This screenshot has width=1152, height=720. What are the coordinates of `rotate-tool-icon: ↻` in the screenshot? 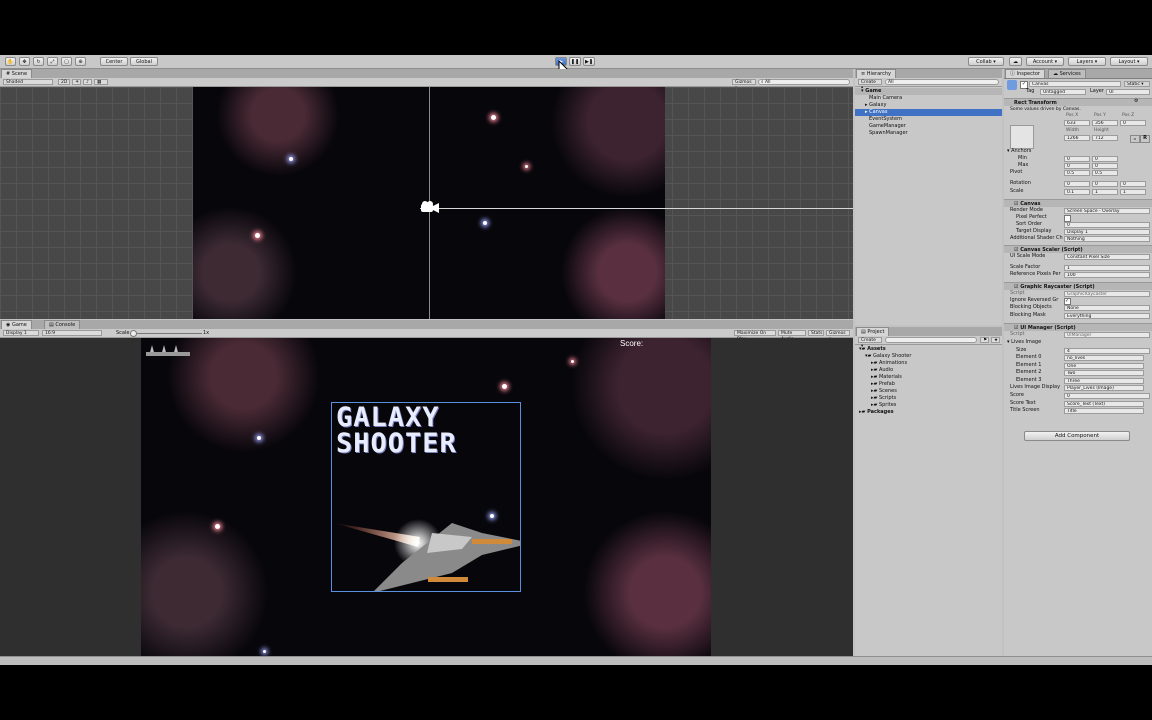 It's located at (38, 61).